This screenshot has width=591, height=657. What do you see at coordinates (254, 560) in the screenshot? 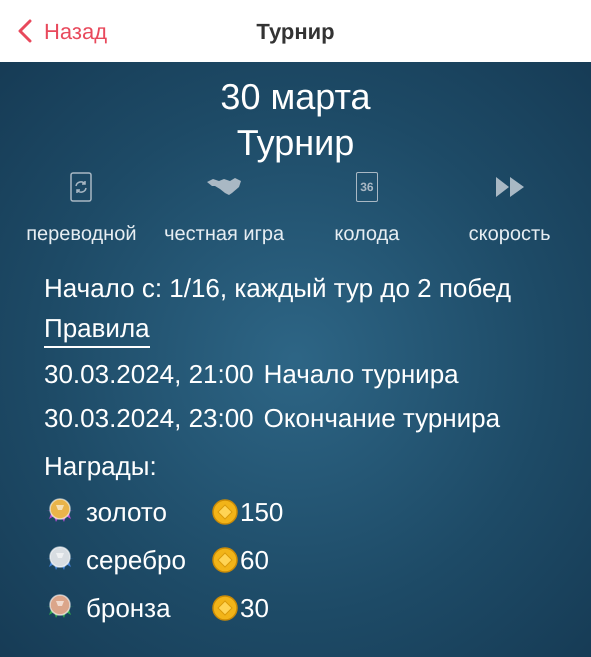
I see `reward-amount: 60` at bounding box center [254, 560].